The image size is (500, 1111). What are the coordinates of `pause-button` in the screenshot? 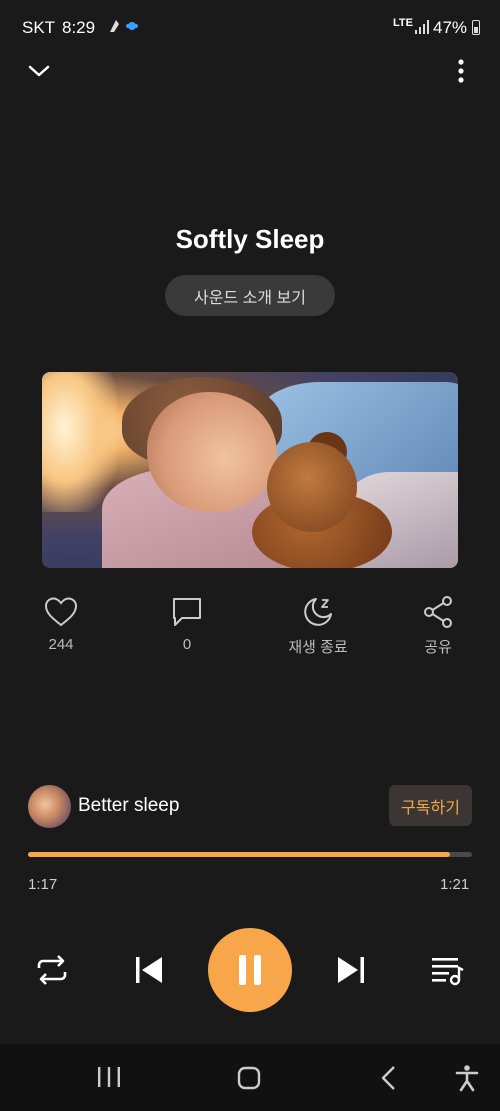 It's located at (250, 970).